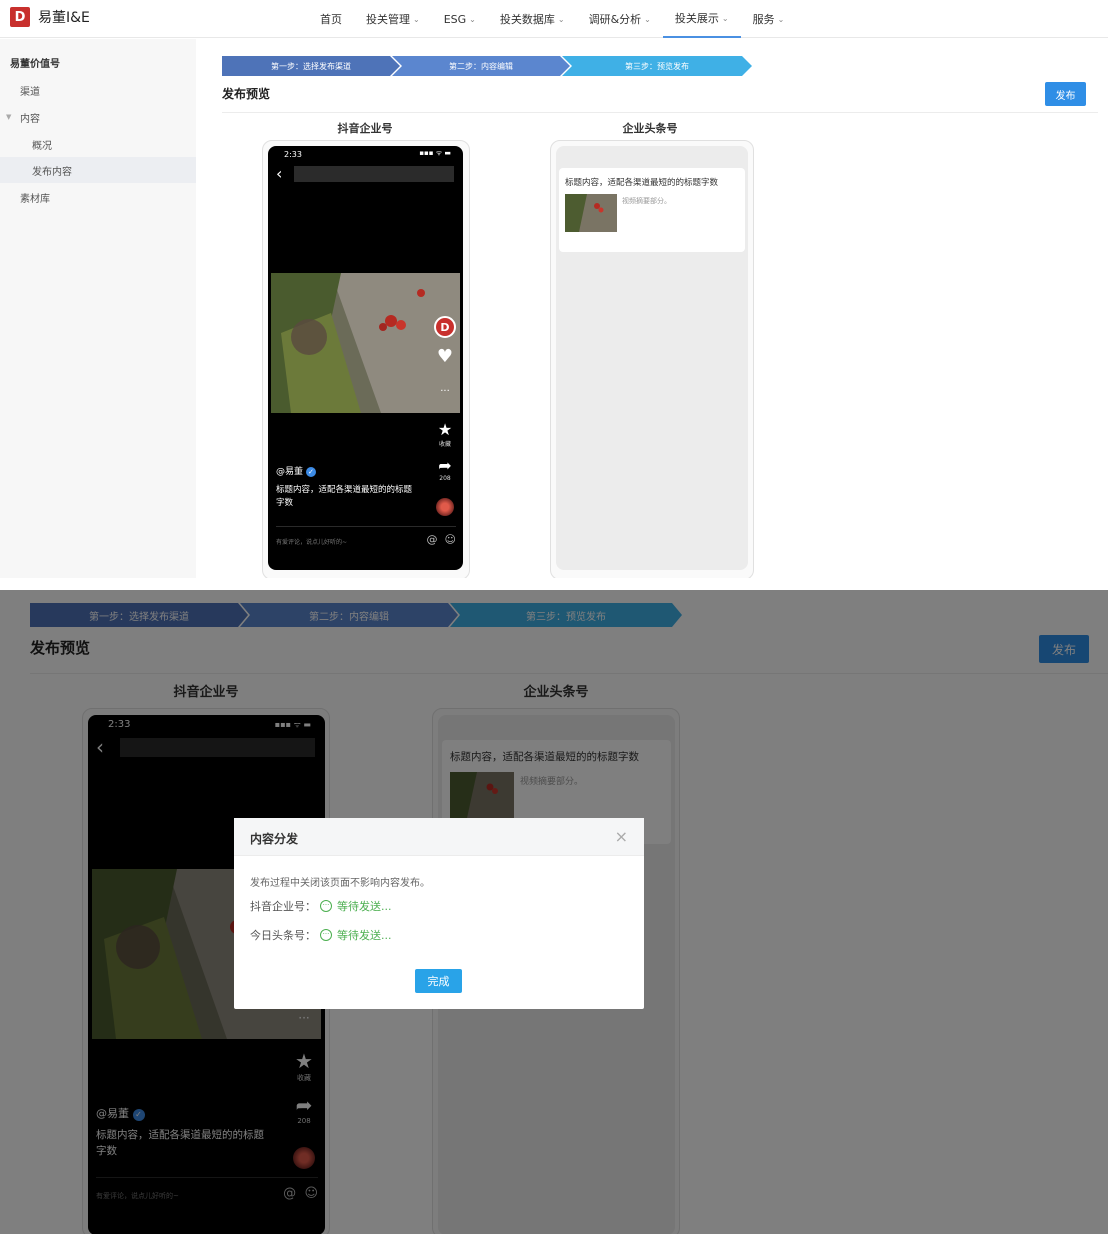 Image resolution: width=1108 pixels, height=1234 pixels. Describe the element at coordinates (445, 465) in the screenshot. I see `share-icon: ➦` at that location.